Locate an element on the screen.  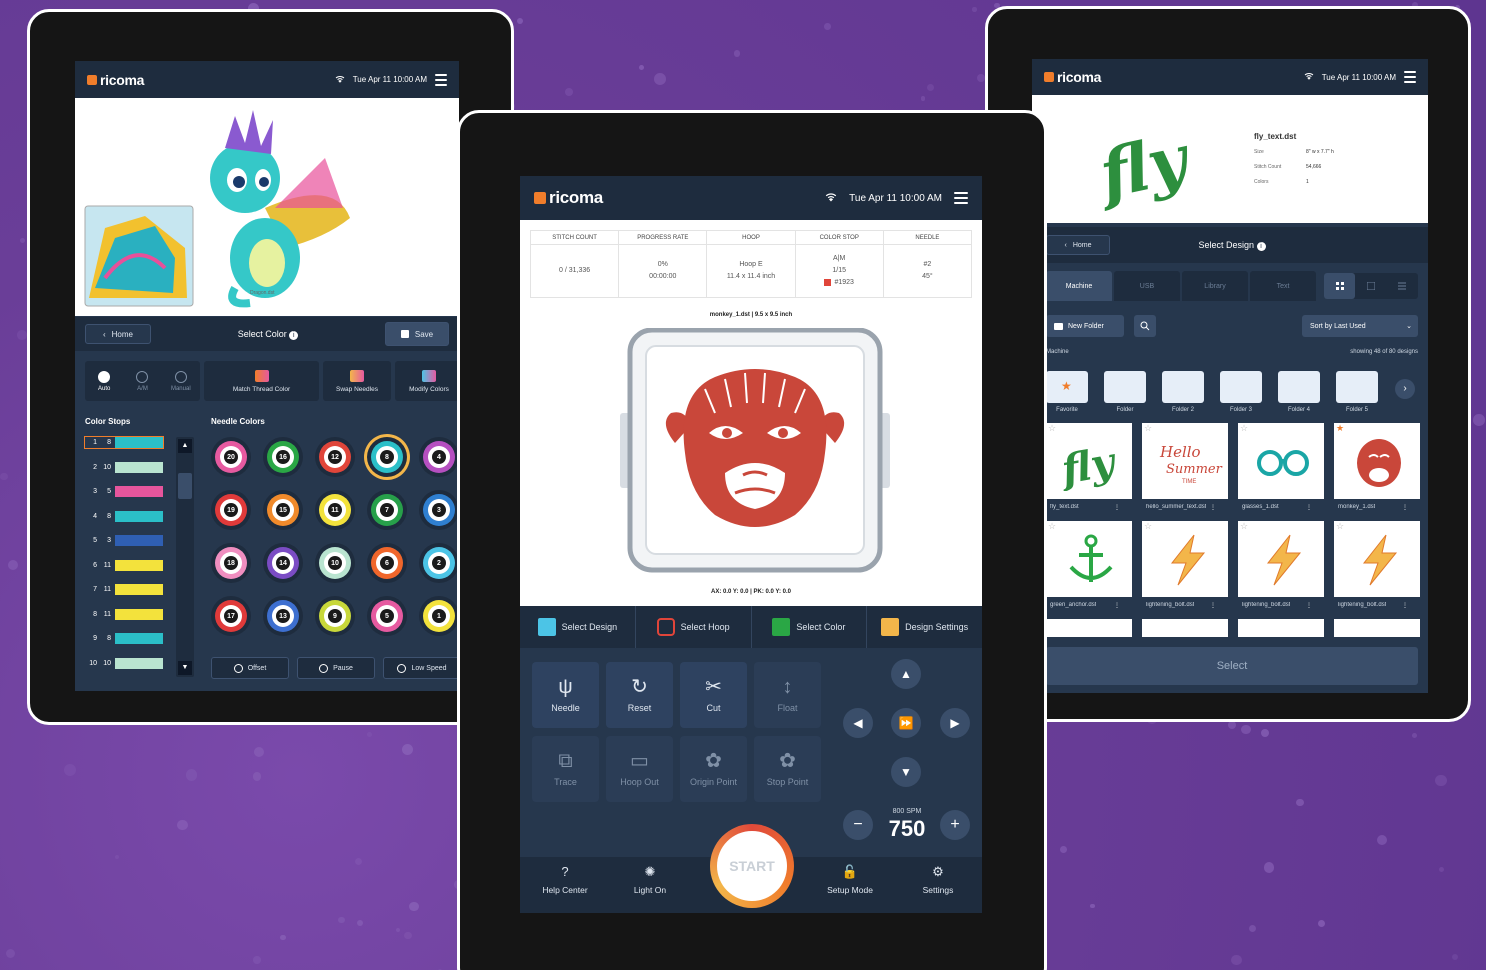
jog-center-button: ⏩ is located at coordinates (906, 723).